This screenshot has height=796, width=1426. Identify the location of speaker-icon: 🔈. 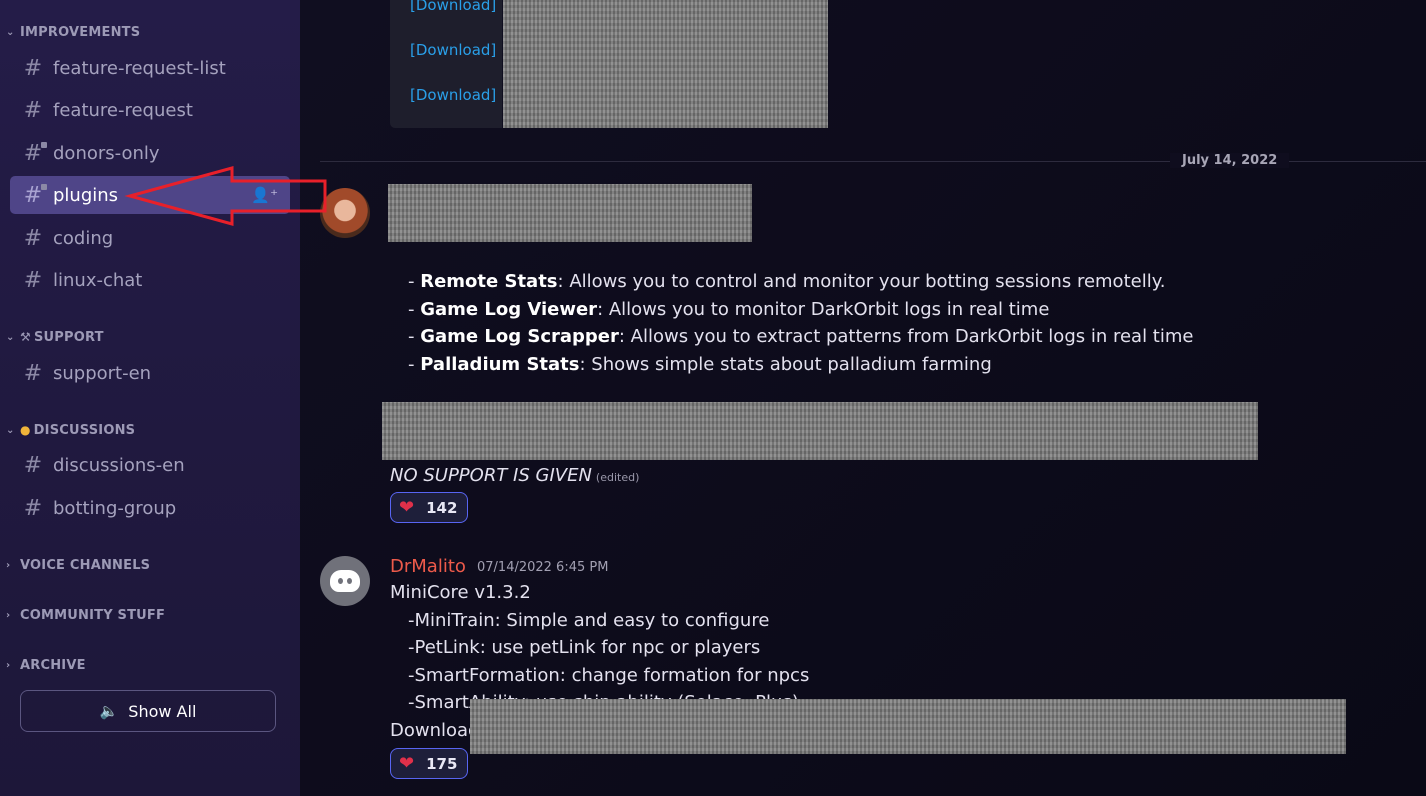
(109, 711).